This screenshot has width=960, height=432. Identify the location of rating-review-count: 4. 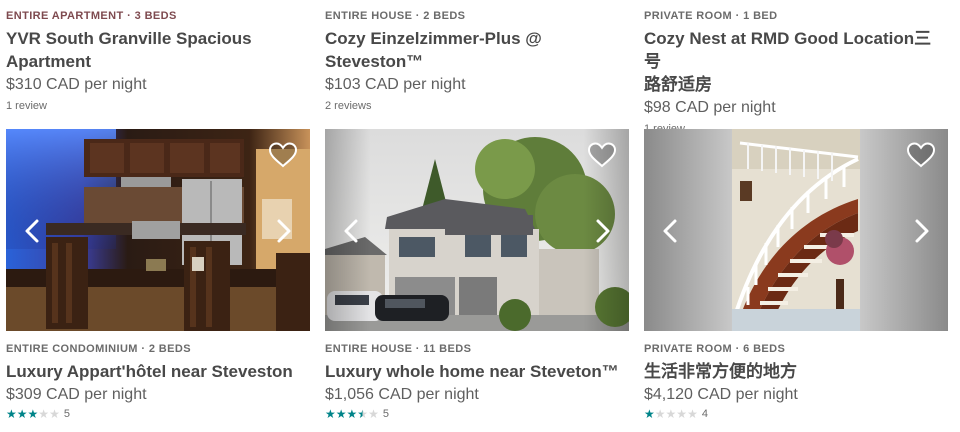
(704, 414).